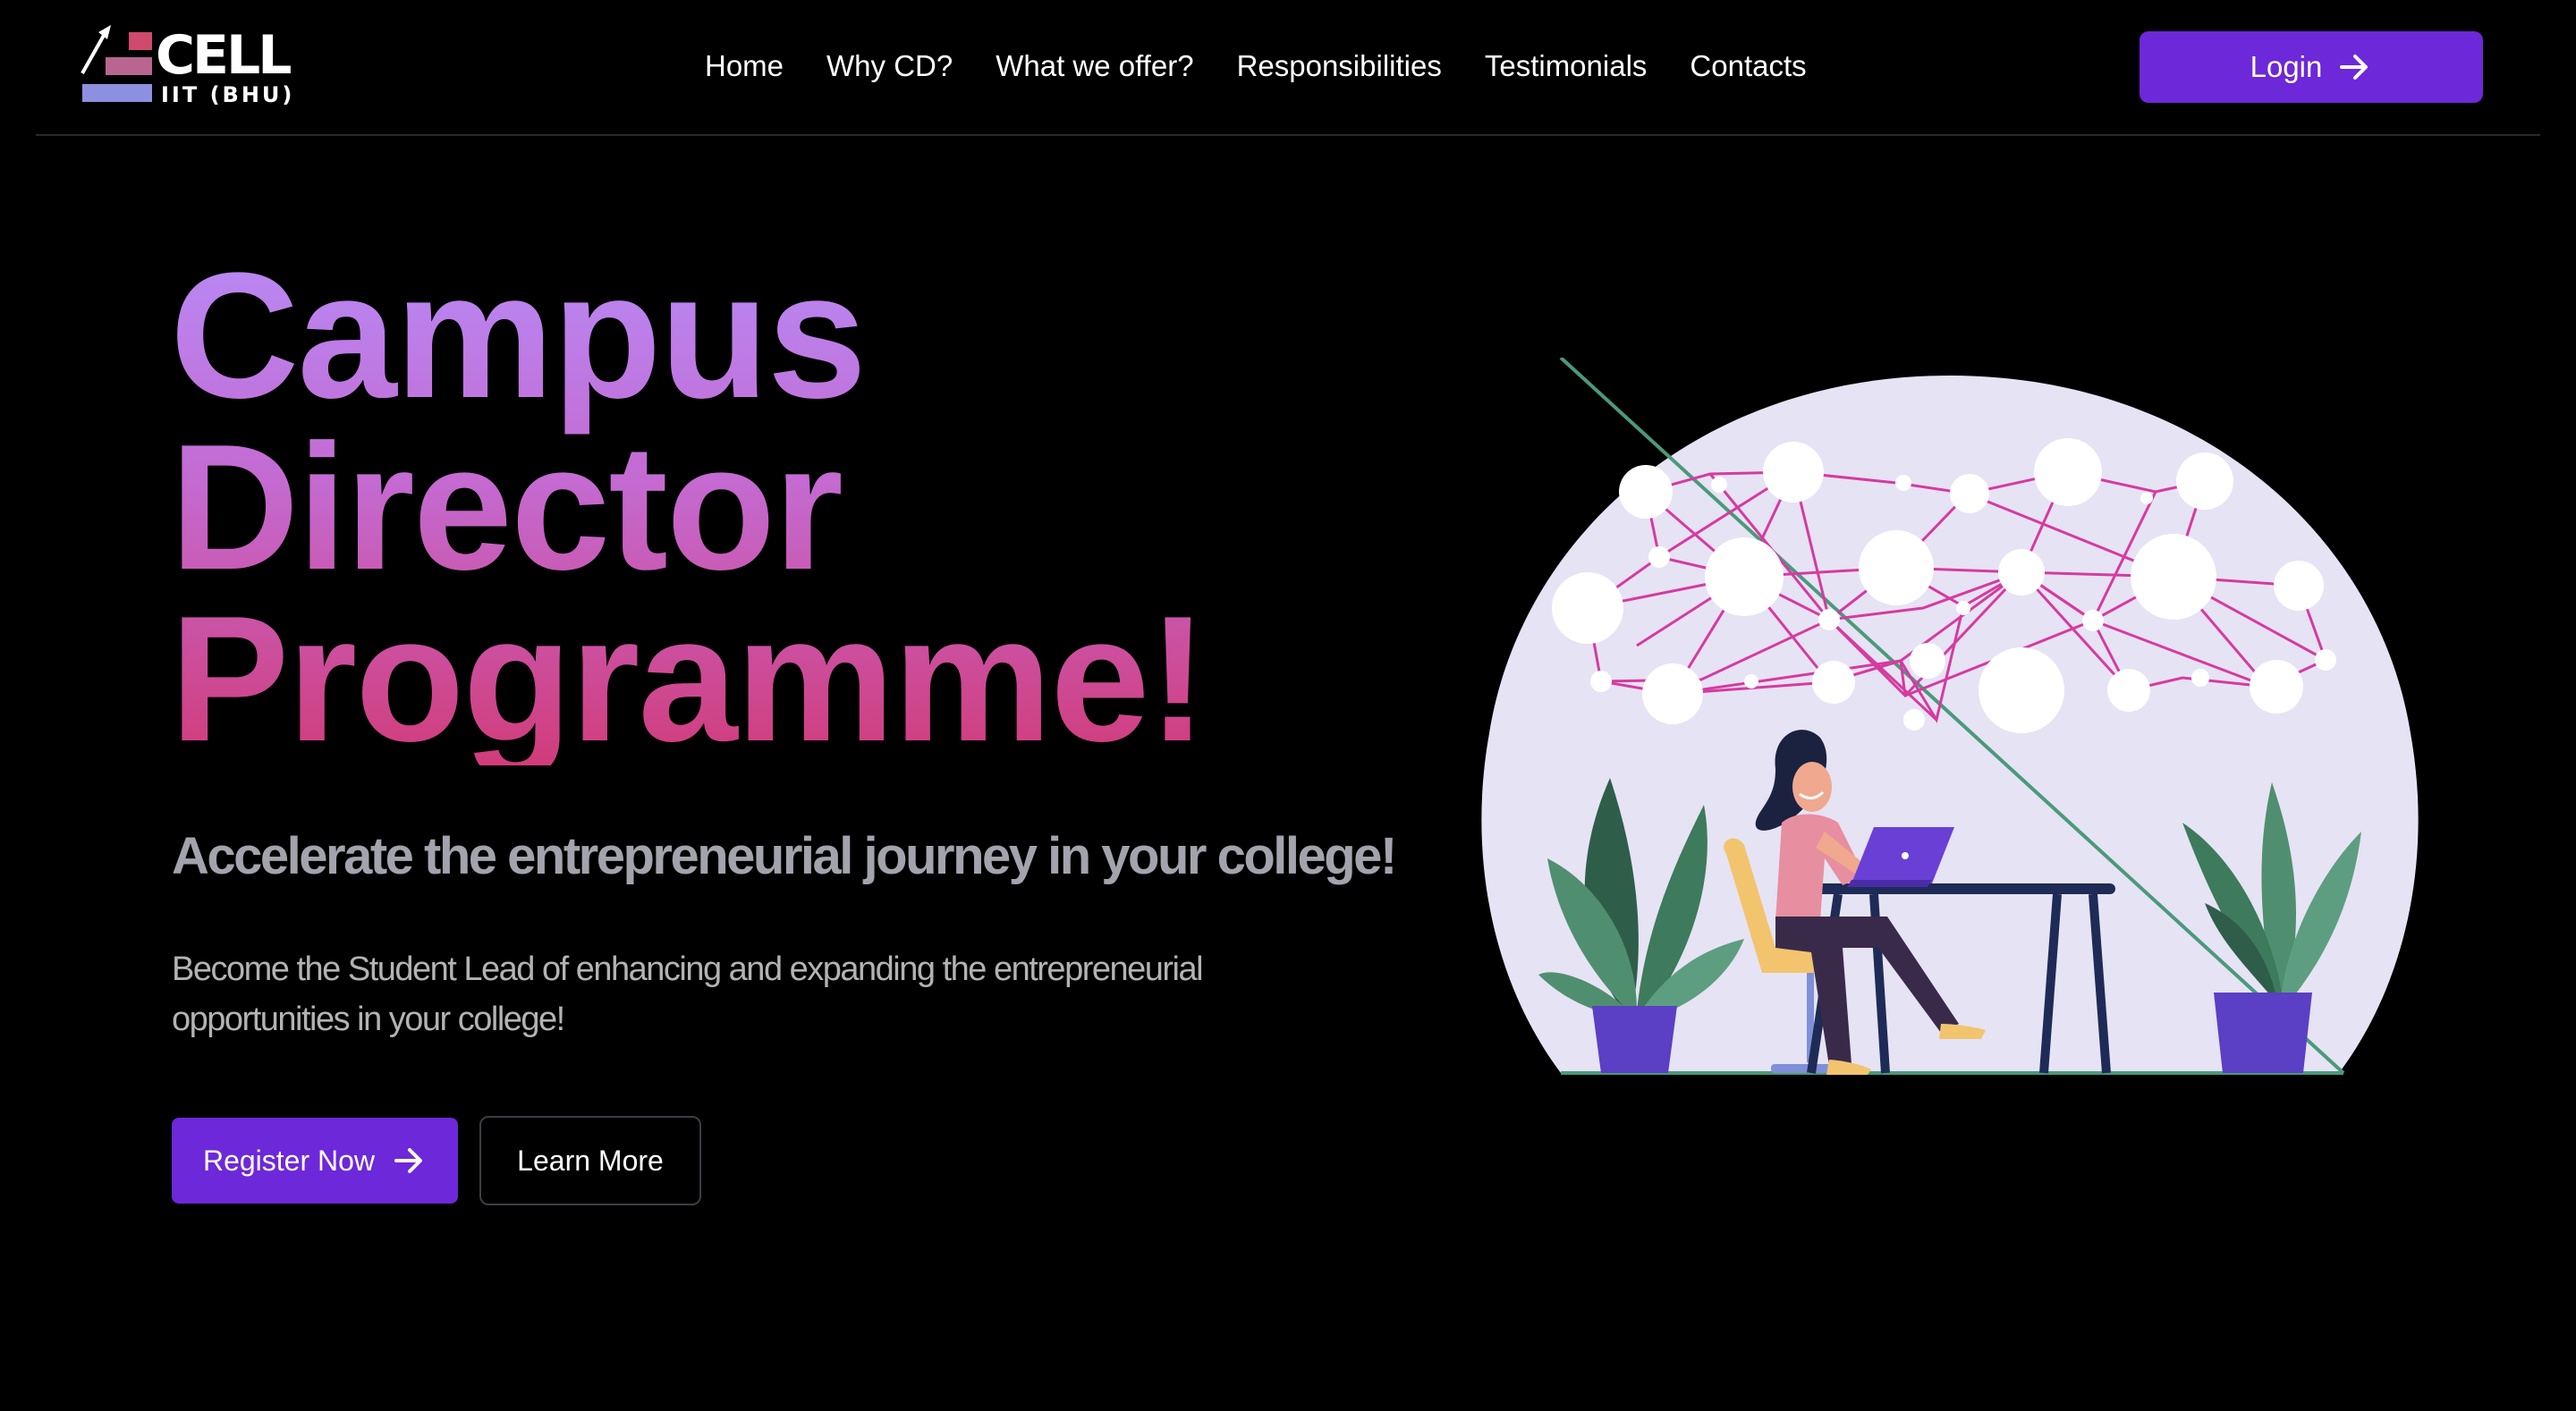 This screenshot has width=2576, height=1411. Describe the element at coordinates (1288, 135) in the screenshot. I see `nav-divider` at that location.